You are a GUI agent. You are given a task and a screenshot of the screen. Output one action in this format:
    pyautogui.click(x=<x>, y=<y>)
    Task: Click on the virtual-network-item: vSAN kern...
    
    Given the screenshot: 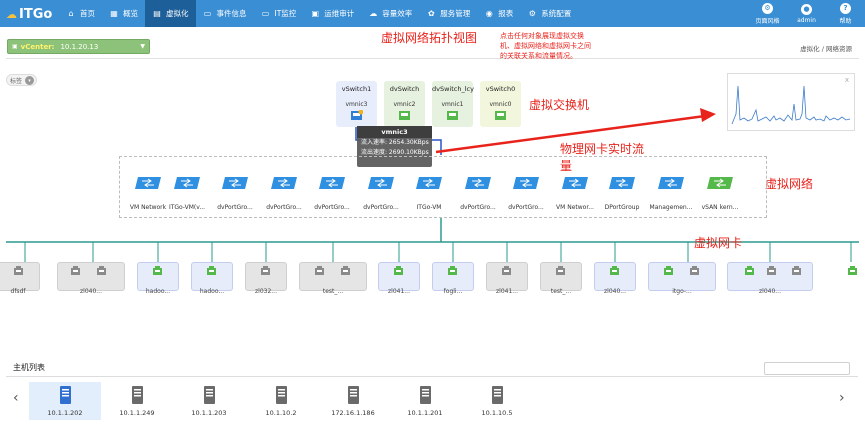 What is the action you would take?
    pyautogui.click(x=720, y=193)
    